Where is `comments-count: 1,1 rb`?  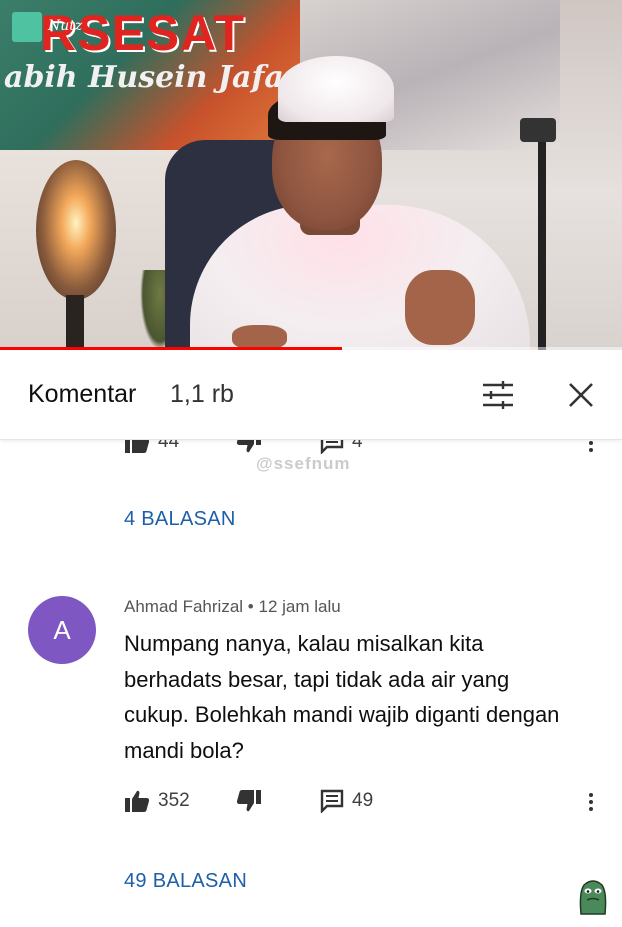 comments-count: 1,1 rb is located at coordinates (202, 394).